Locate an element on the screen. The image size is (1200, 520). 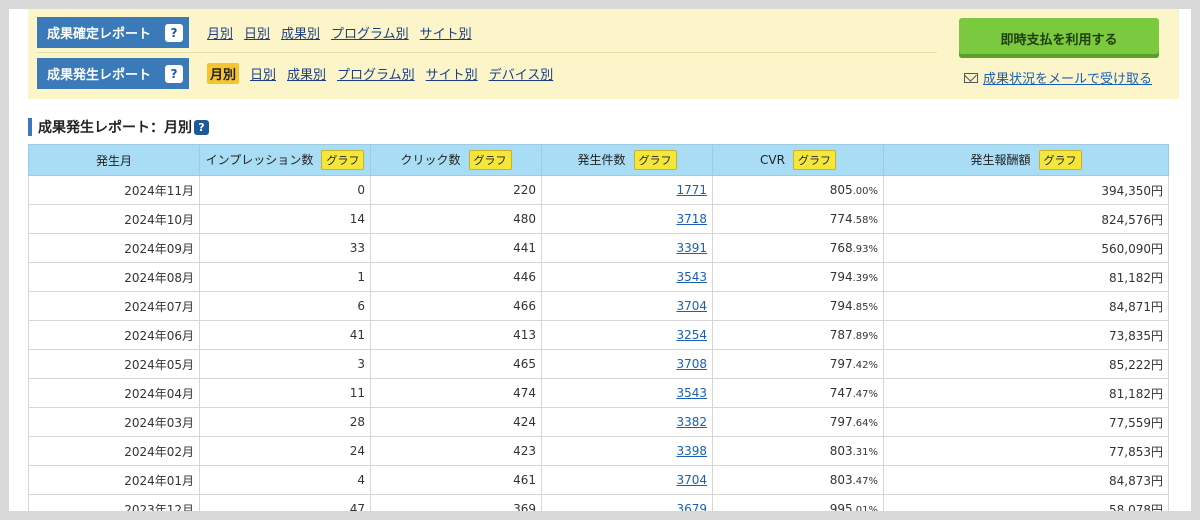
confirmed-report-label-text: 成果確定レポート is located at coordinates (99, 34).